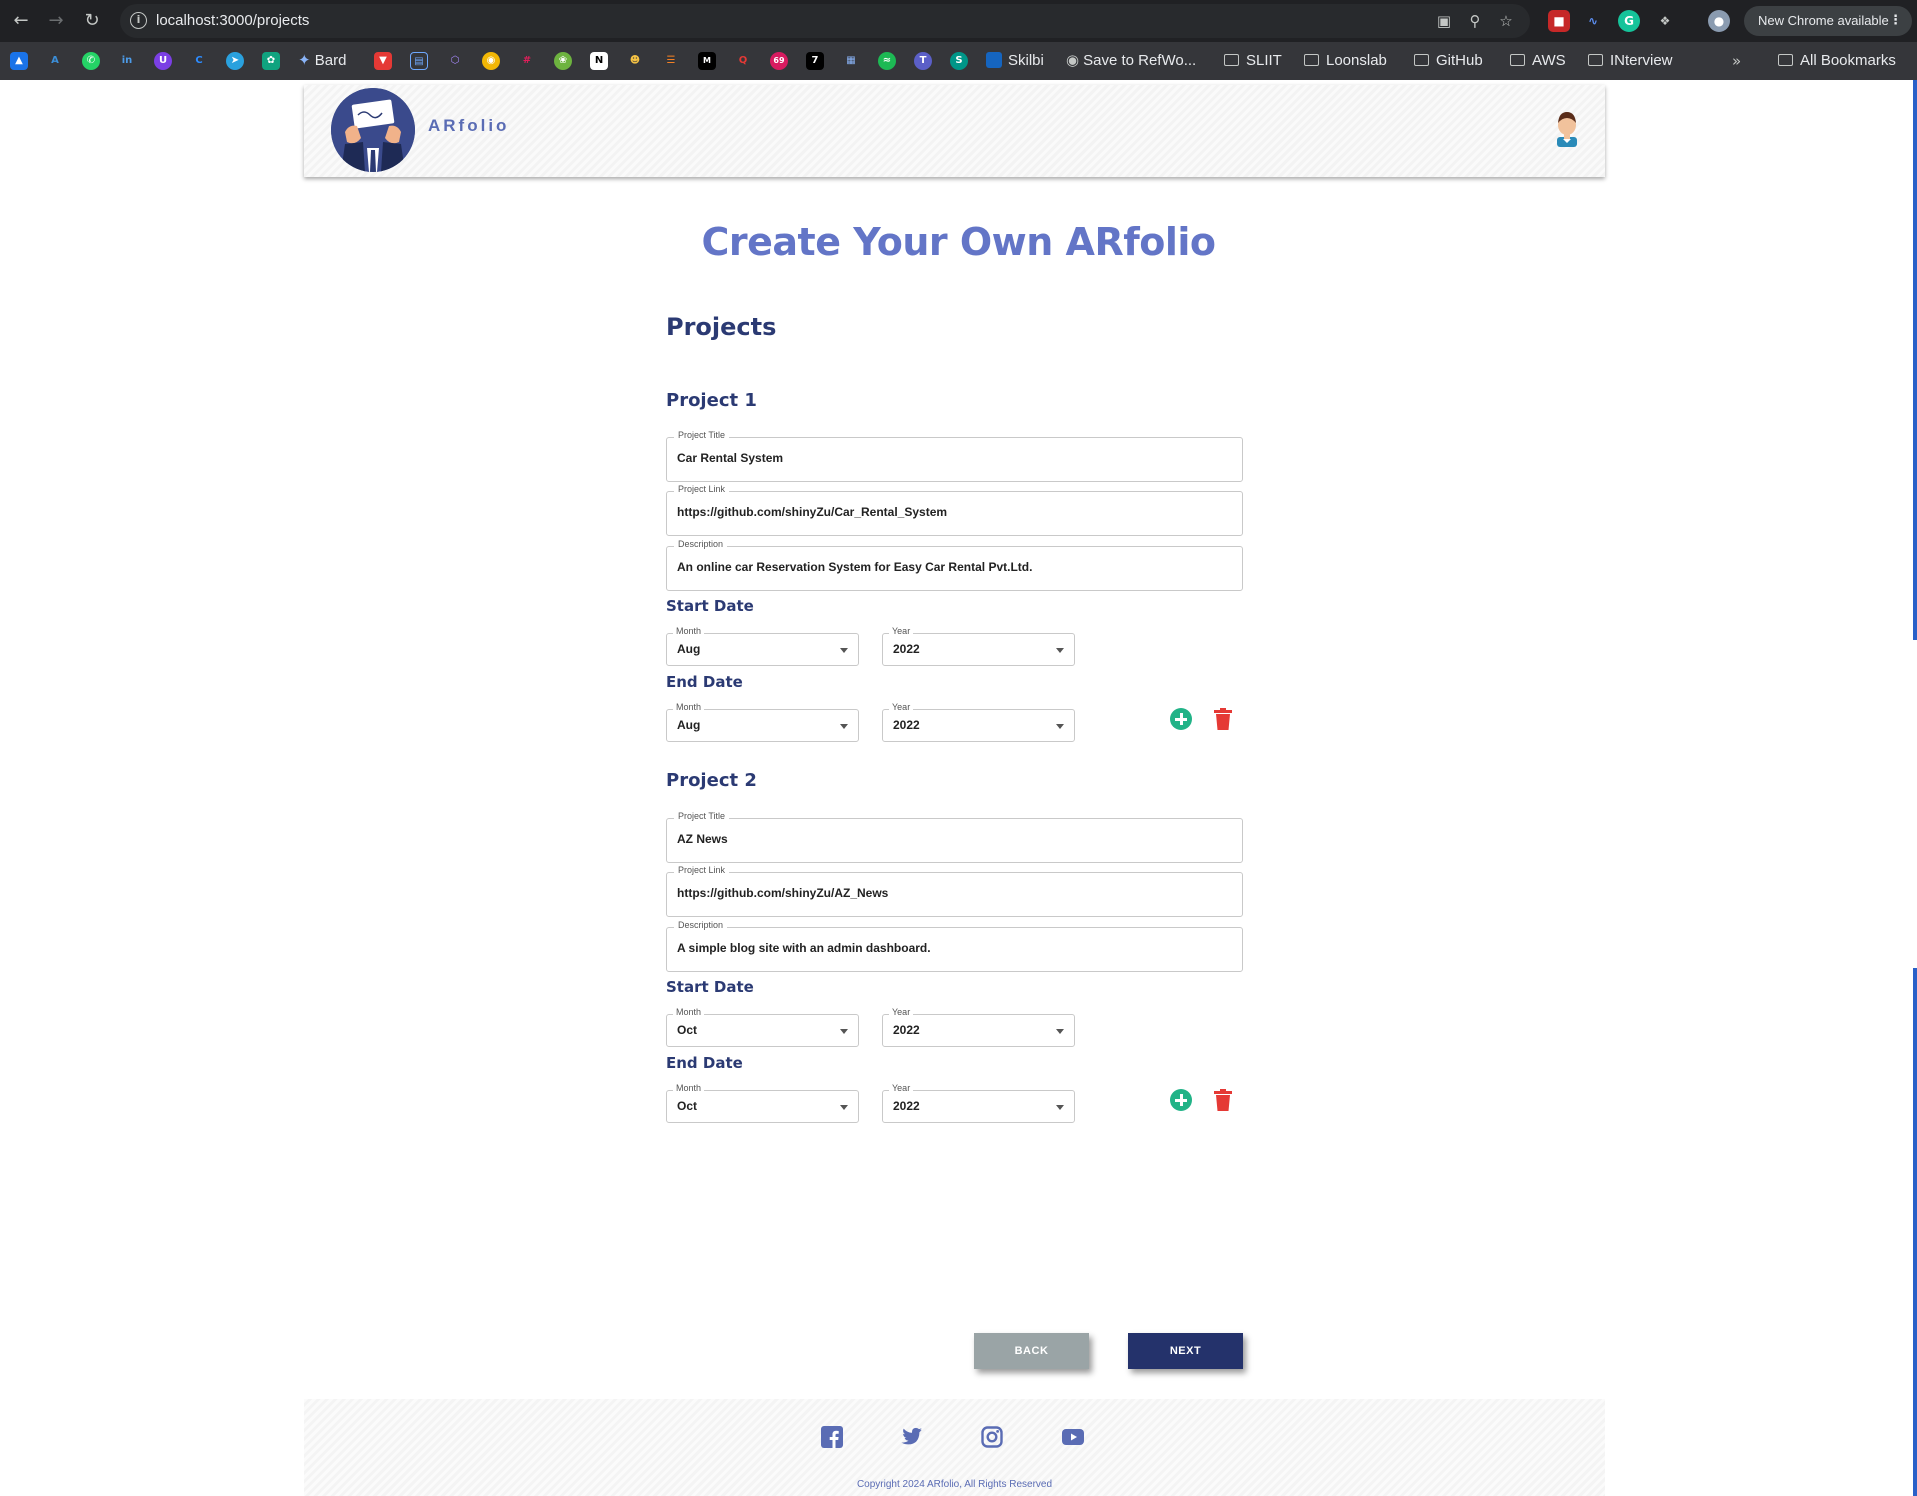 The image size is (1917, 1496). Describe the element at coordinates (232, 20) in the screenshot. I see `url-text: localhost:3000/projects` at that location.